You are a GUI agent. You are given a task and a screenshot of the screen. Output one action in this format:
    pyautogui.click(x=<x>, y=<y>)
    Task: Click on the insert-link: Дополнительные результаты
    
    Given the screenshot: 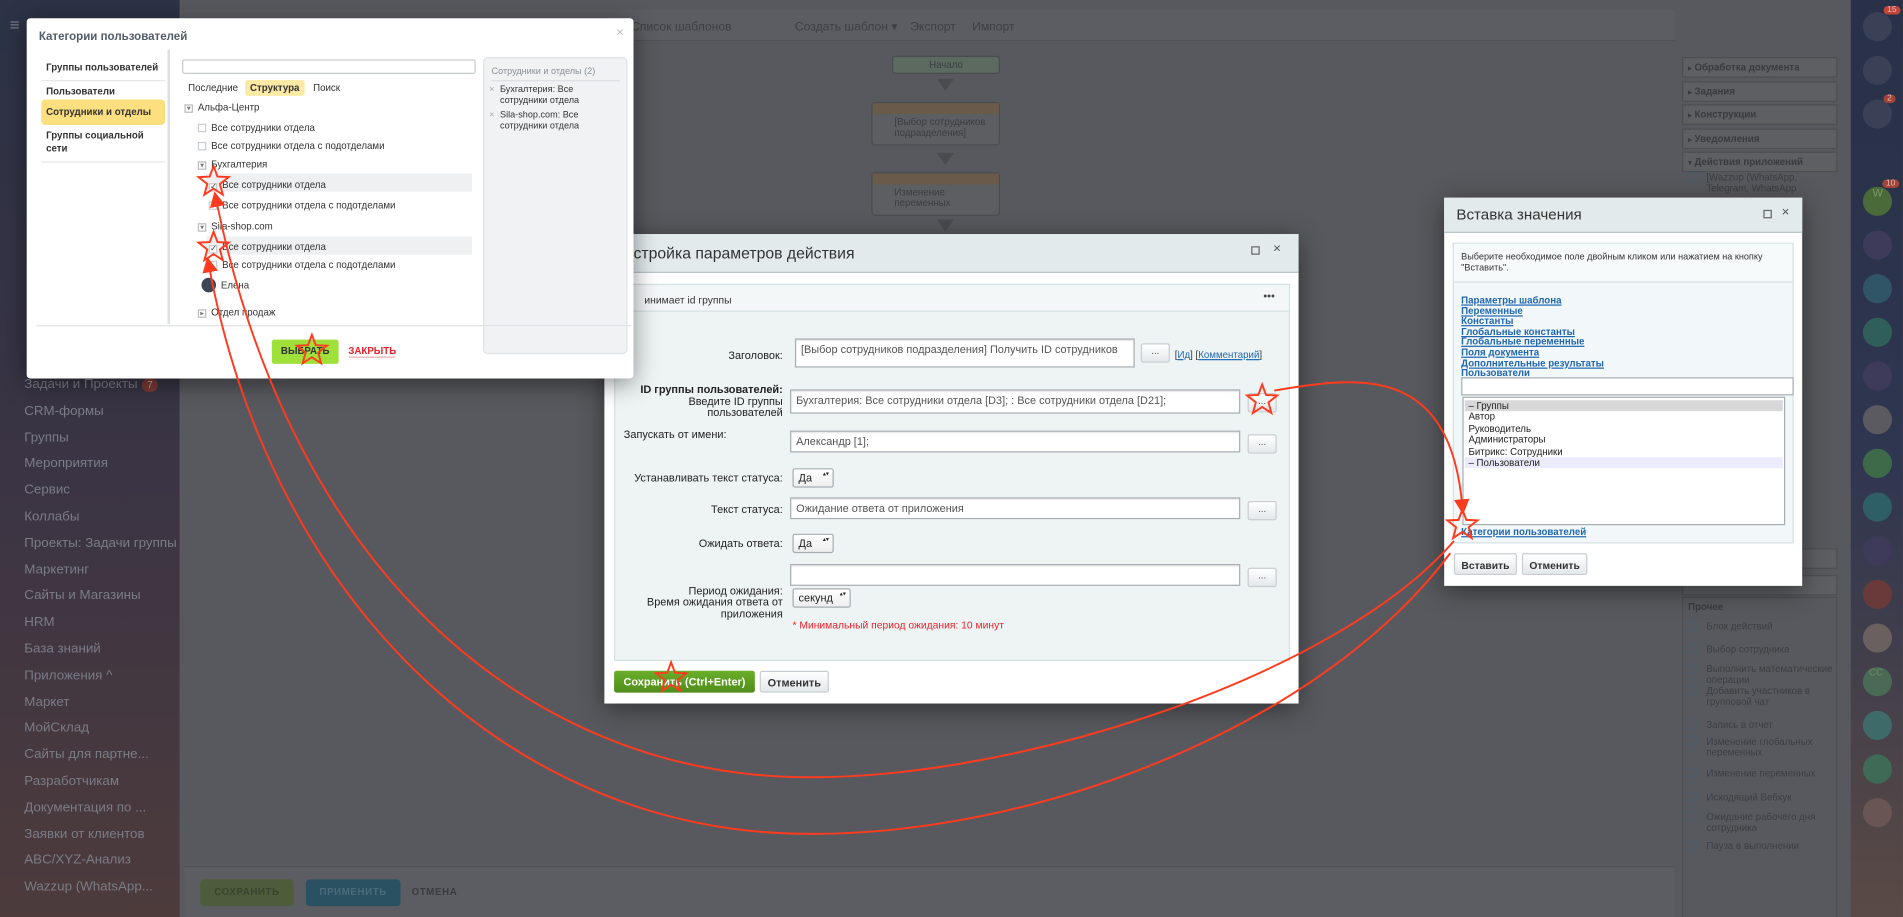 What is the action you would take?
    pyautogui.click(x=1532, y=362)
    